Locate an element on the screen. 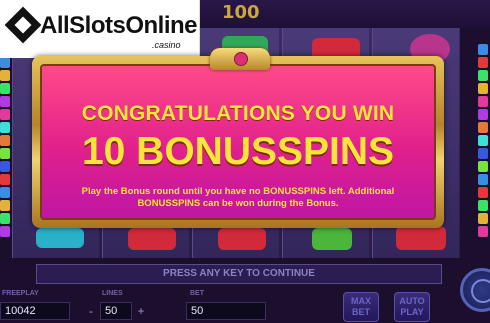 The height and width of the screenshot is (323, 490). continue-prompt-text: PRESS ANY KEY TO CONTINUE is located at coordinates (239, 273).